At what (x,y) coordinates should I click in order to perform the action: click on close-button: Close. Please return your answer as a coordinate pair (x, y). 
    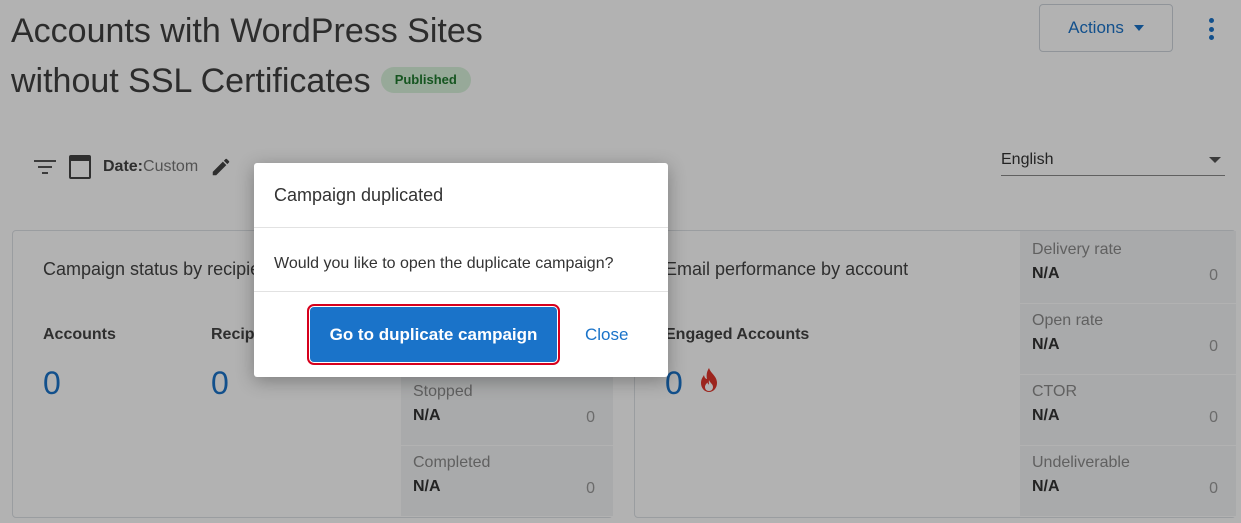
    Looking at the image, I should click on (606, 335).